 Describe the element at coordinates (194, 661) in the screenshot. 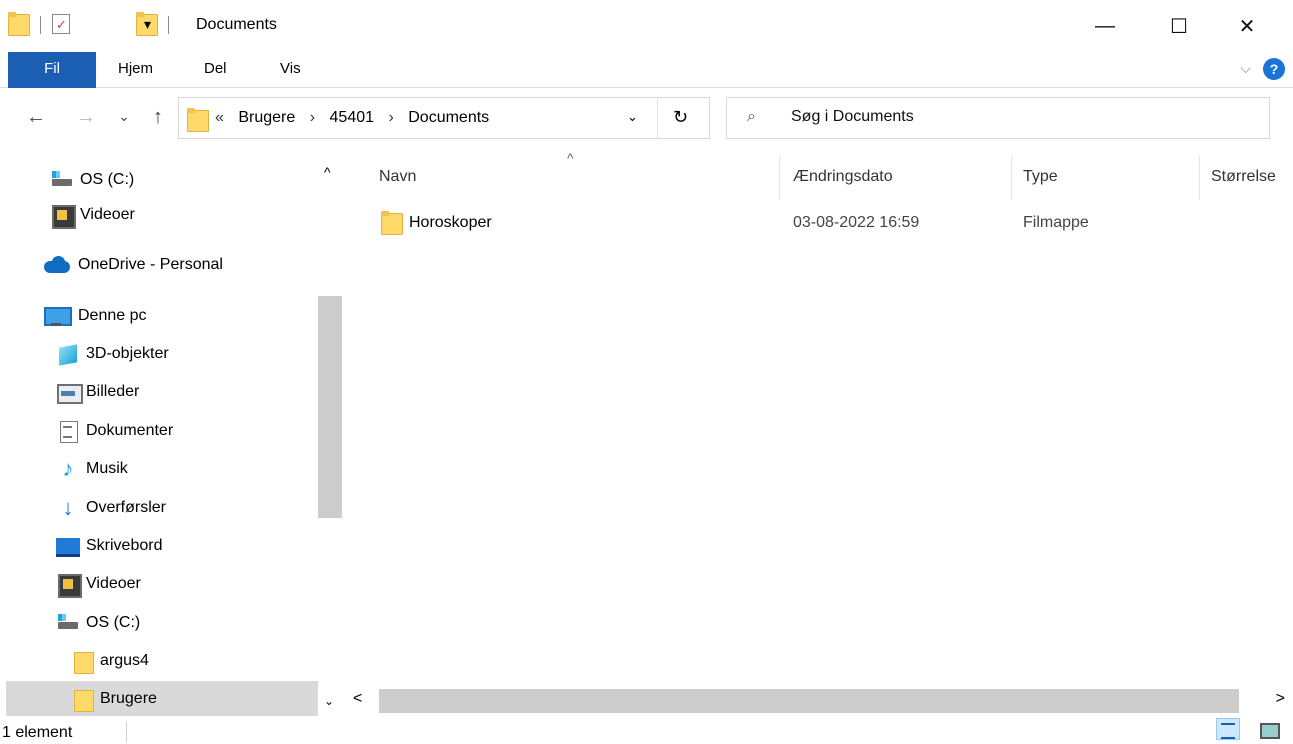

I see `sidebar-item-argus4: argus4` at that location.